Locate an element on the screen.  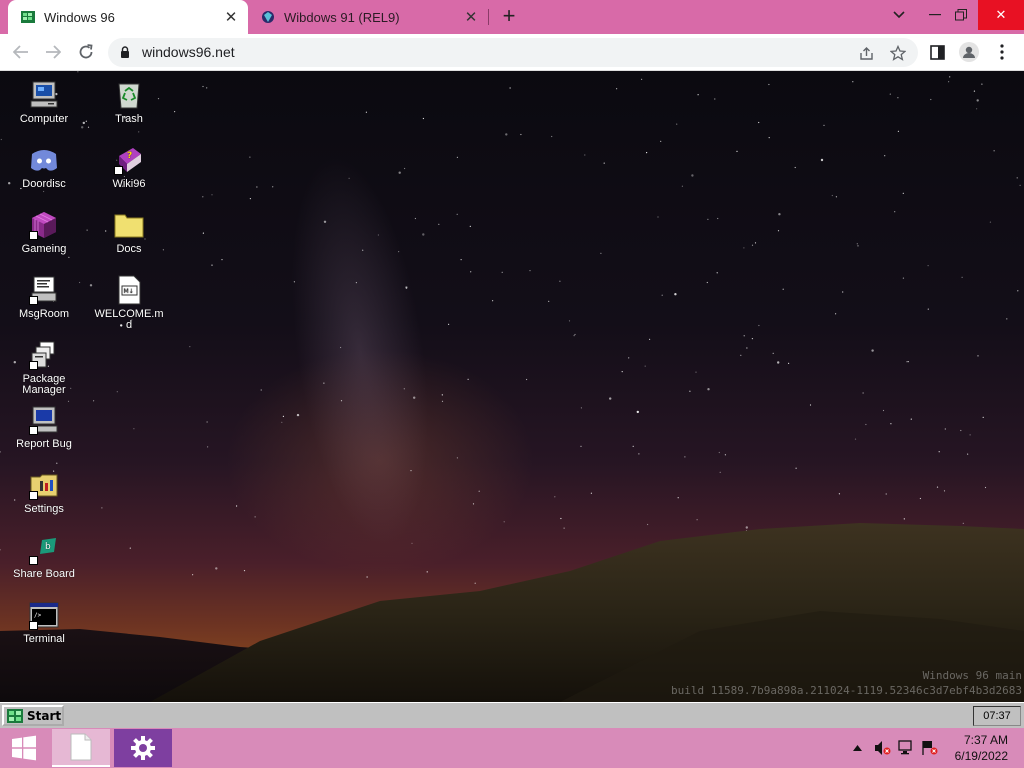
new-tab-icon: + is located at coordinates (509, 16).